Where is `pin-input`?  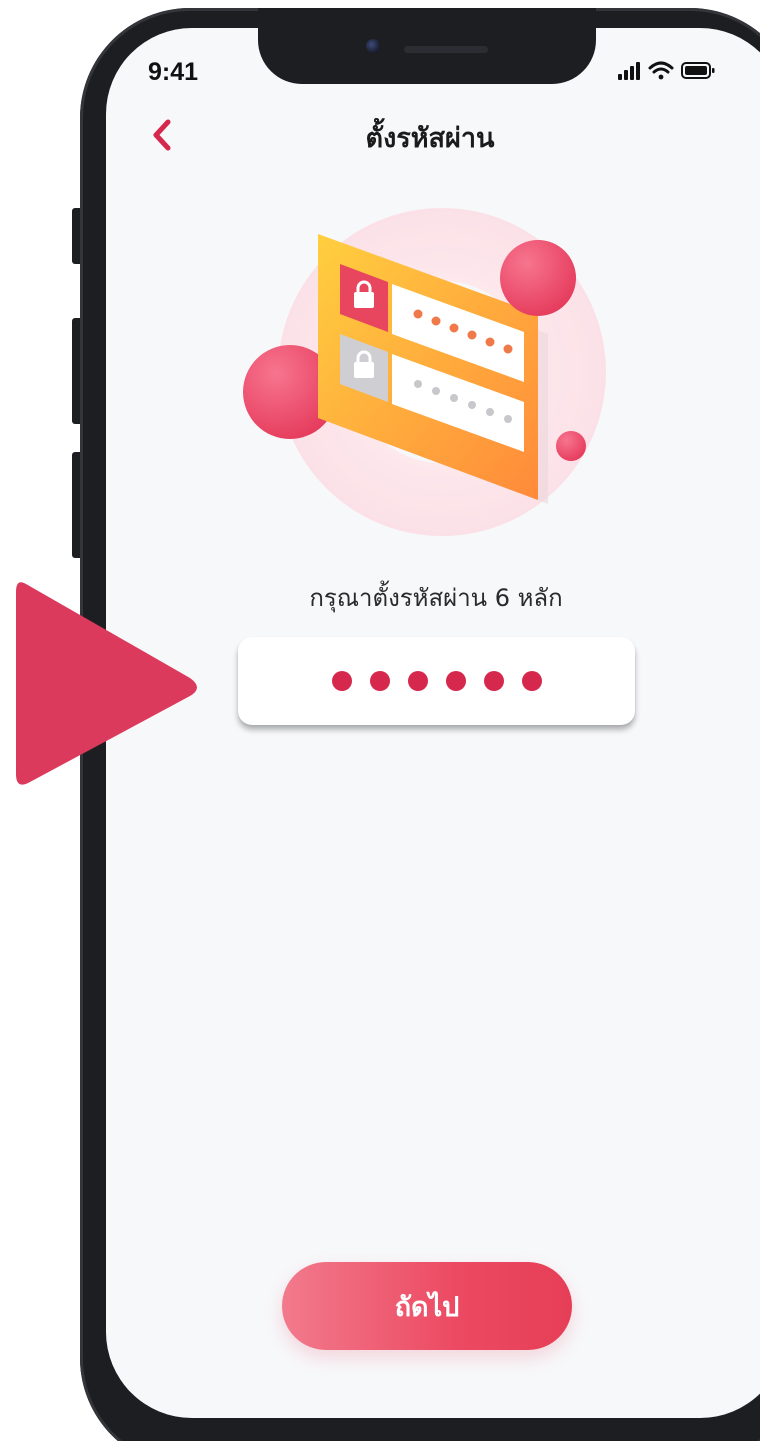
pin-input is located at coordinates (436, 681).